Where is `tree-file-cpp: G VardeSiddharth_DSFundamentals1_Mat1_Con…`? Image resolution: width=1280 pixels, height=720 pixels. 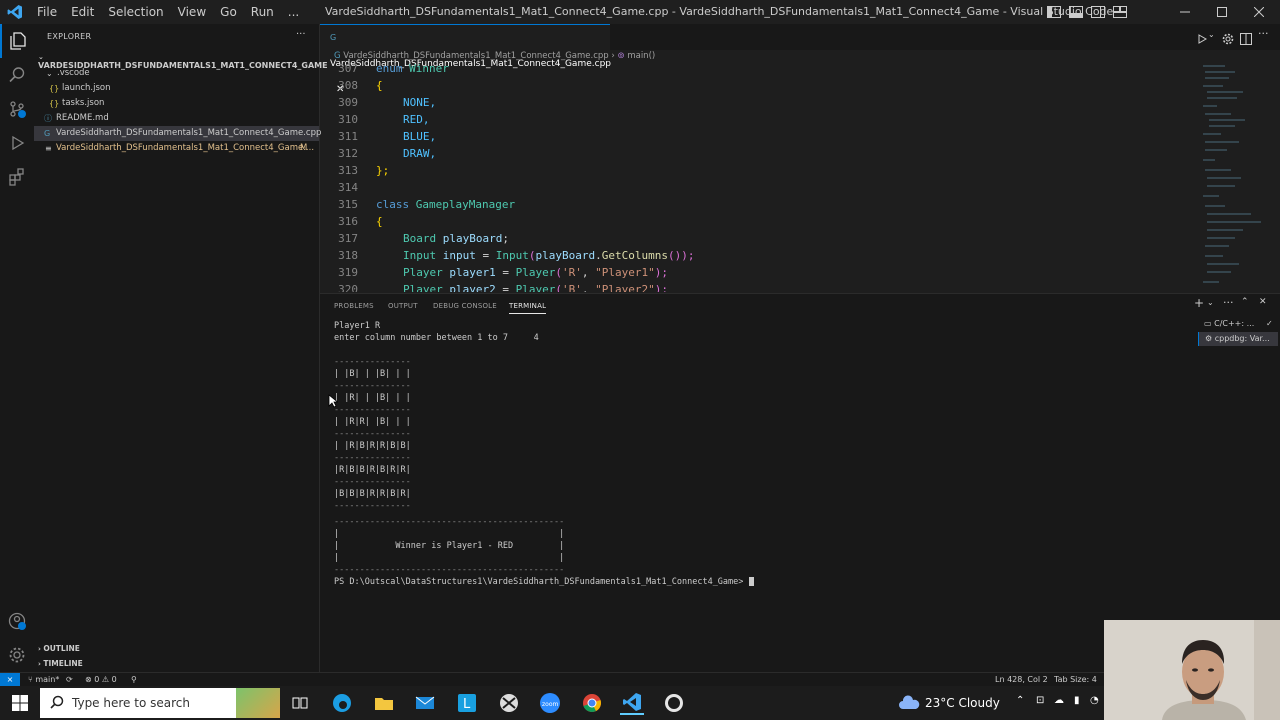 tree-file-cpp: G VardeSiddharth_DSFundamentals1_Mat1_Con… is located at coordinates (177, 133).